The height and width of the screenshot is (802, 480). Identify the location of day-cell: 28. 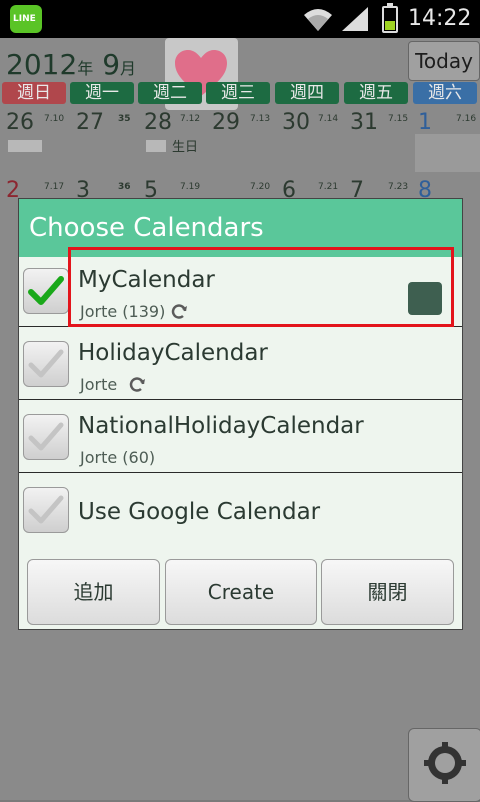
(158, 122).